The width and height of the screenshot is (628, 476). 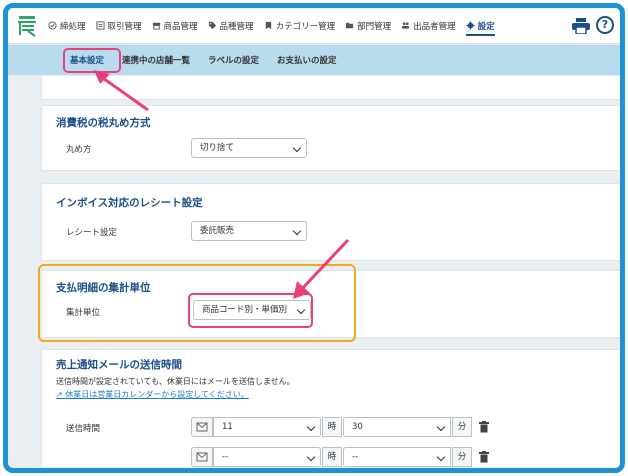 I want to click on arrow-to-basic-tab, so click(x=121, y=91).